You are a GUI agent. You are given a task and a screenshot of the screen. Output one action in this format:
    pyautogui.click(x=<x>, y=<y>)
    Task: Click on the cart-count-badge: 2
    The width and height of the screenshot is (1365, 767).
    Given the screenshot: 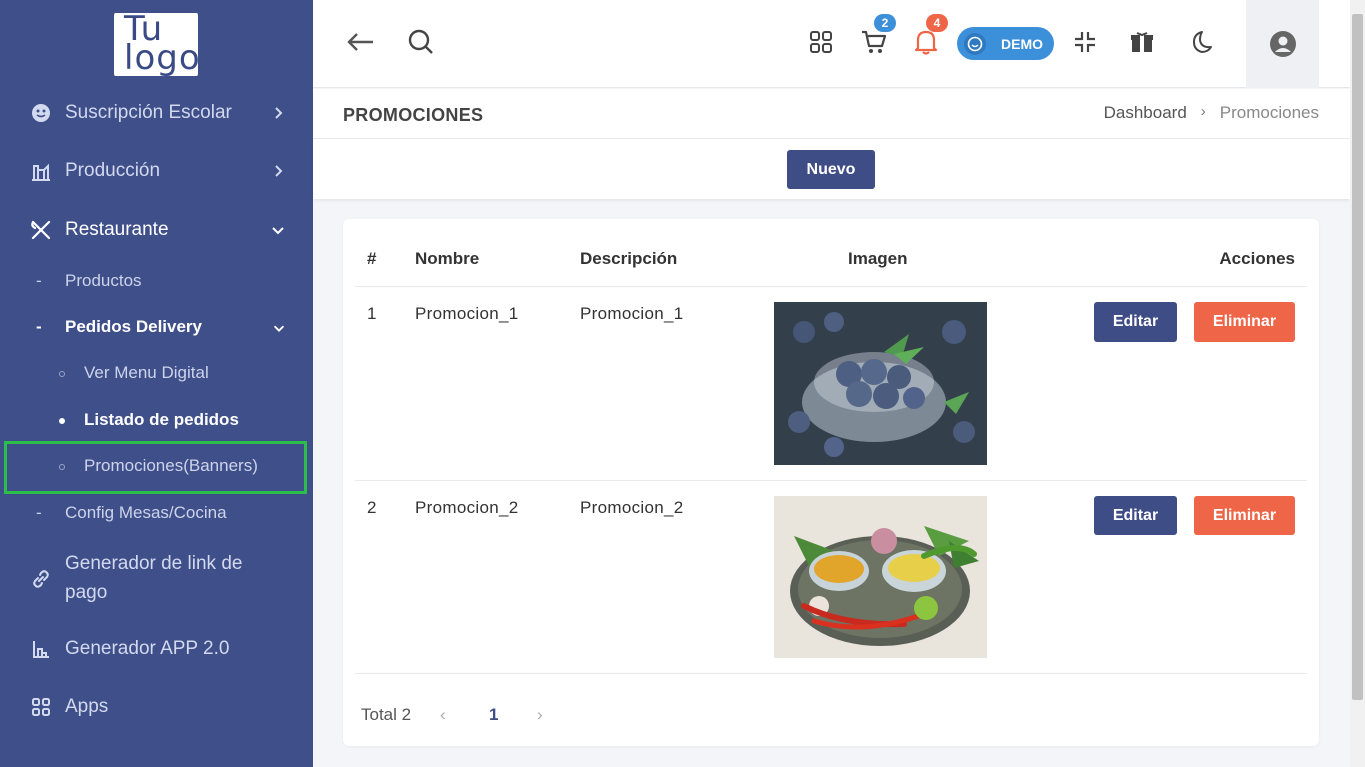 What is the action you would take?
    pyautogui.click(x=885, y=23)
    